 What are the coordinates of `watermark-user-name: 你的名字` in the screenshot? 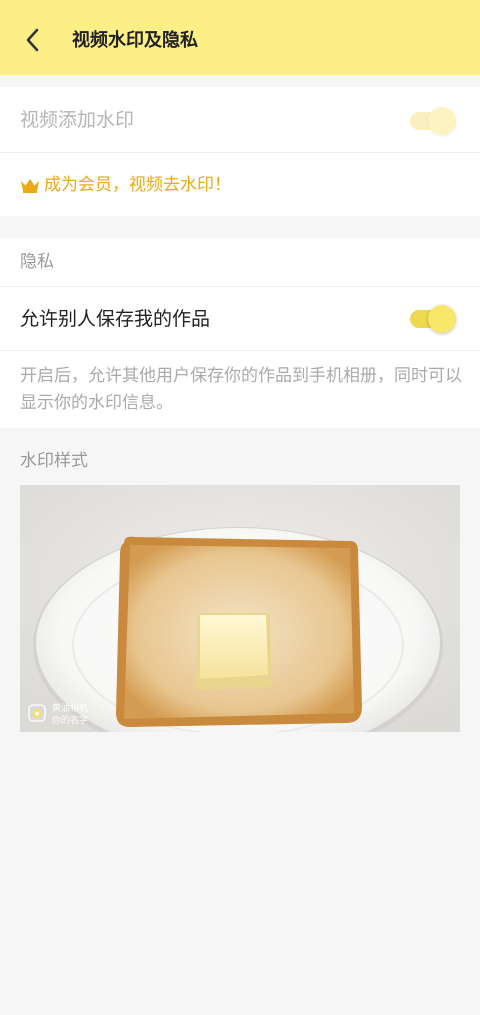 It's located at (70, 721).